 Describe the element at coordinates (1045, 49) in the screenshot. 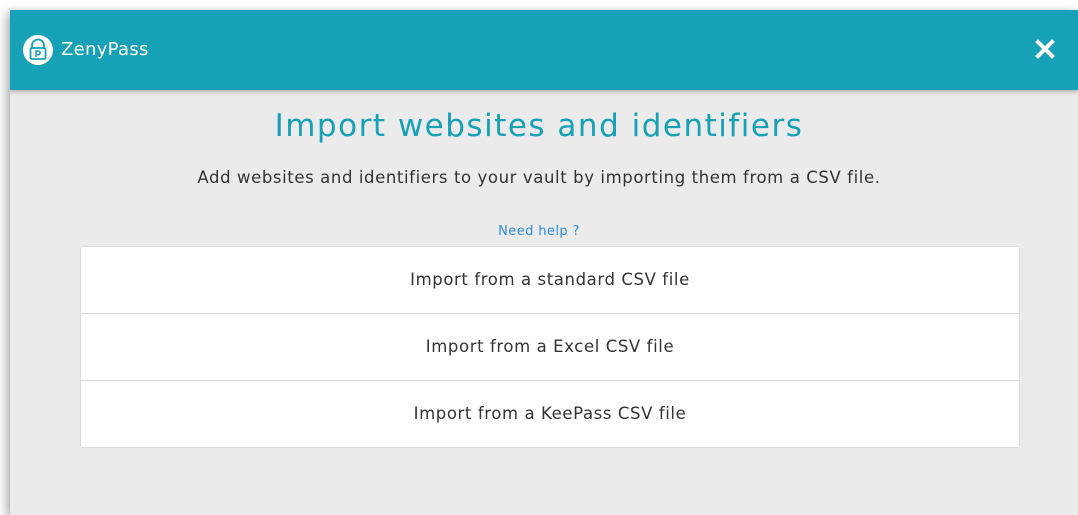

I see `close-icon` at that location.